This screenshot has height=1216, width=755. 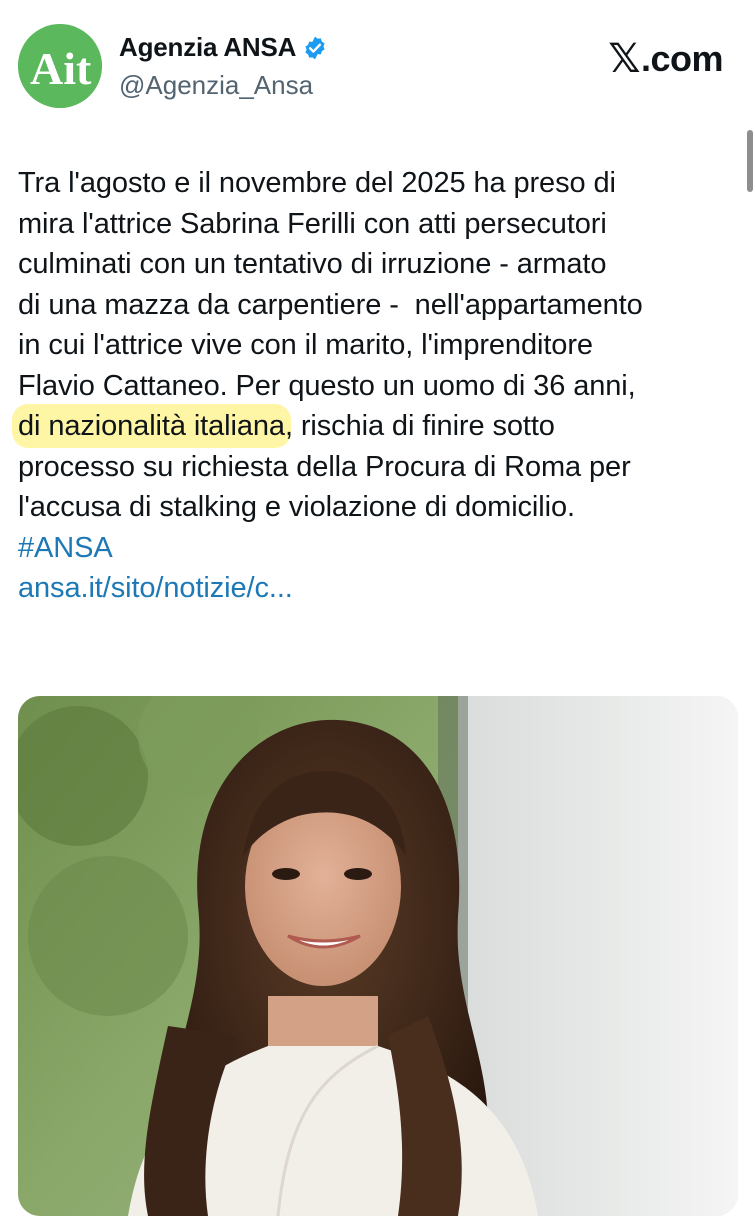 I want to click on x-logo-domain: .com, so click(x=682, y=58).